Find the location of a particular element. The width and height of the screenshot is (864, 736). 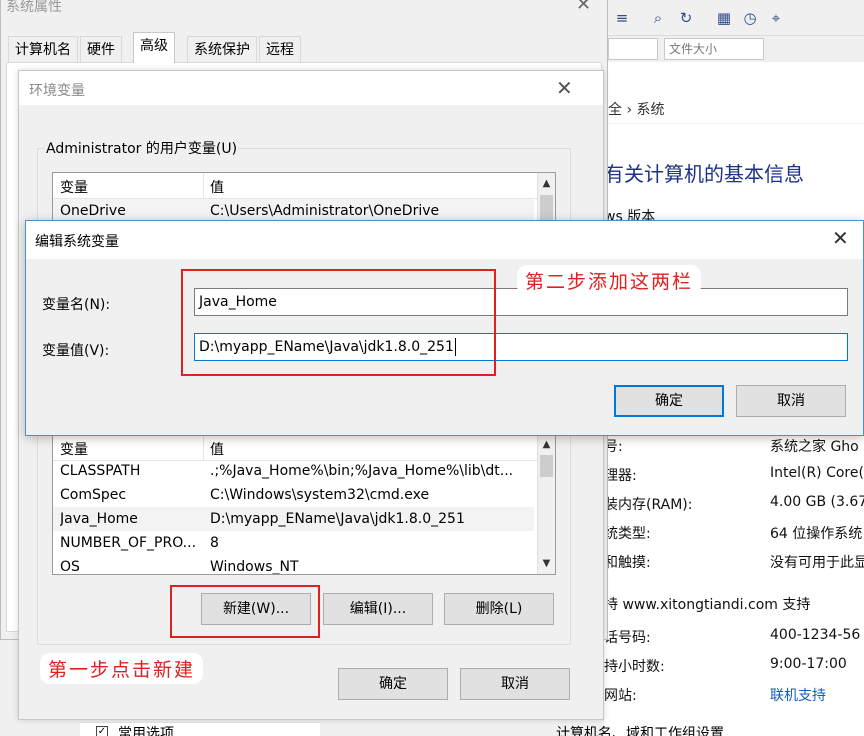

zoom-icon: ⌖ is located at coordinates (776, 18).